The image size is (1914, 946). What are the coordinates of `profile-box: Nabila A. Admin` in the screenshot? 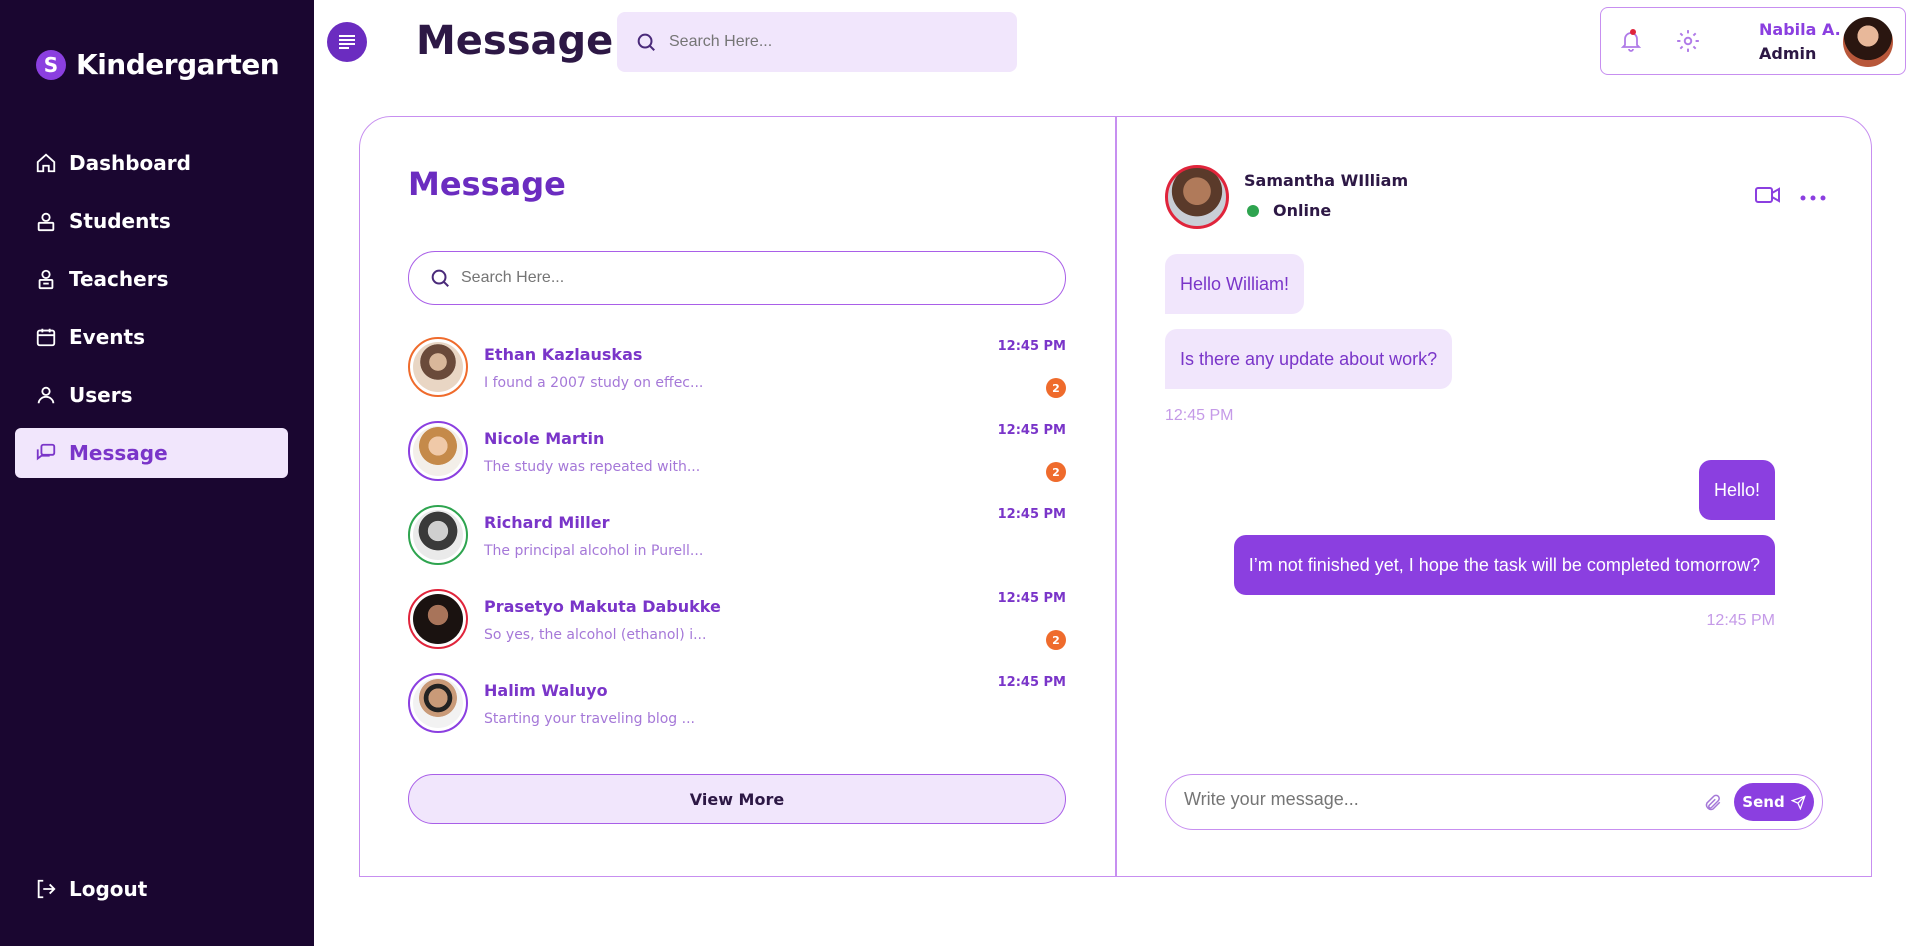 It's located at (1753, 41).